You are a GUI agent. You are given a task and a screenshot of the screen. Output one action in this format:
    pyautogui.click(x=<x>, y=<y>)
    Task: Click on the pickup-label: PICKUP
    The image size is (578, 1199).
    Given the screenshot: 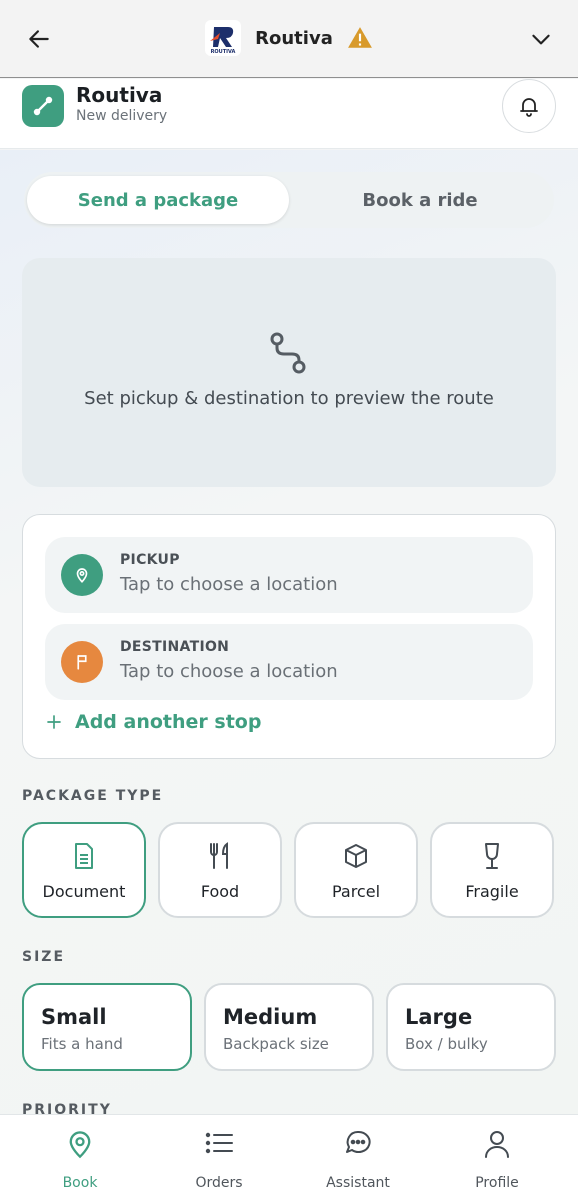 What is the action you would take?
    pyautogui.click(x=150, y=560)
    